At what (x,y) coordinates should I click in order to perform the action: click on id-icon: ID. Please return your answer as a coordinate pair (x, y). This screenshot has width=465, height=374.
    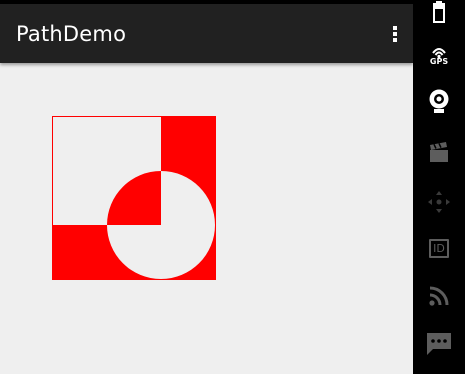
    Looking at the image, I should click on (439, 248).